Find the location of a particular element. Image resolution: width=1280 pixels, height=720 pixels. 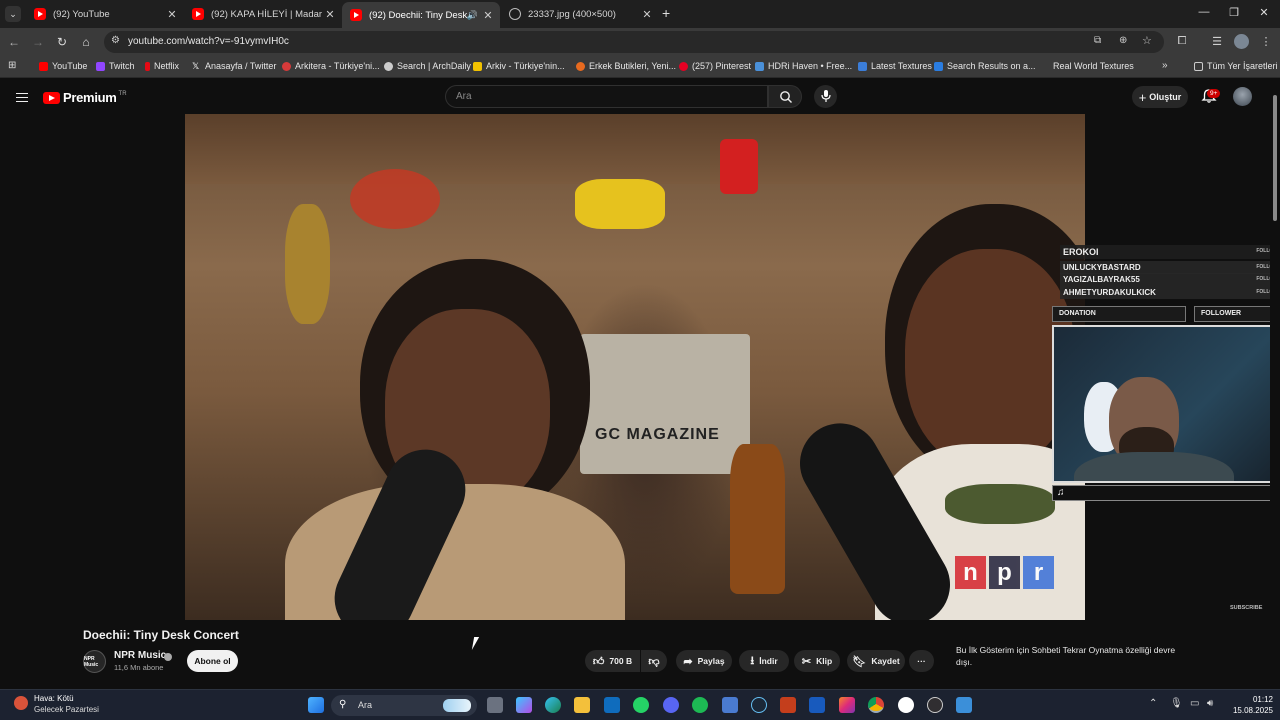

bookmark-star-icon: ☆ is located at coordinates (1147, 40).